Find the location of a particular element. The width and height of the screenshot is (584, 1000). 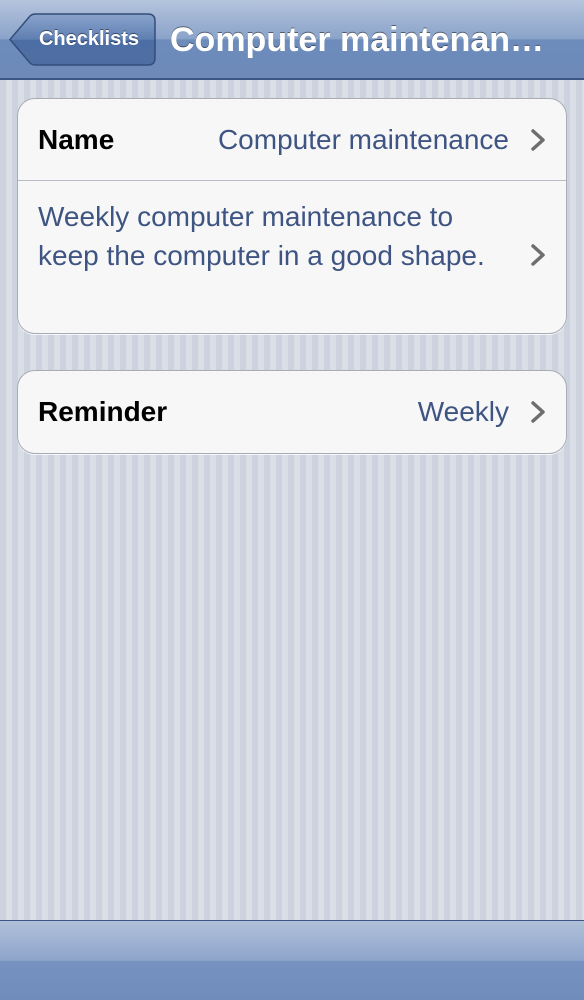

reminder-value: Weekly is located at coordinates (463, 411).